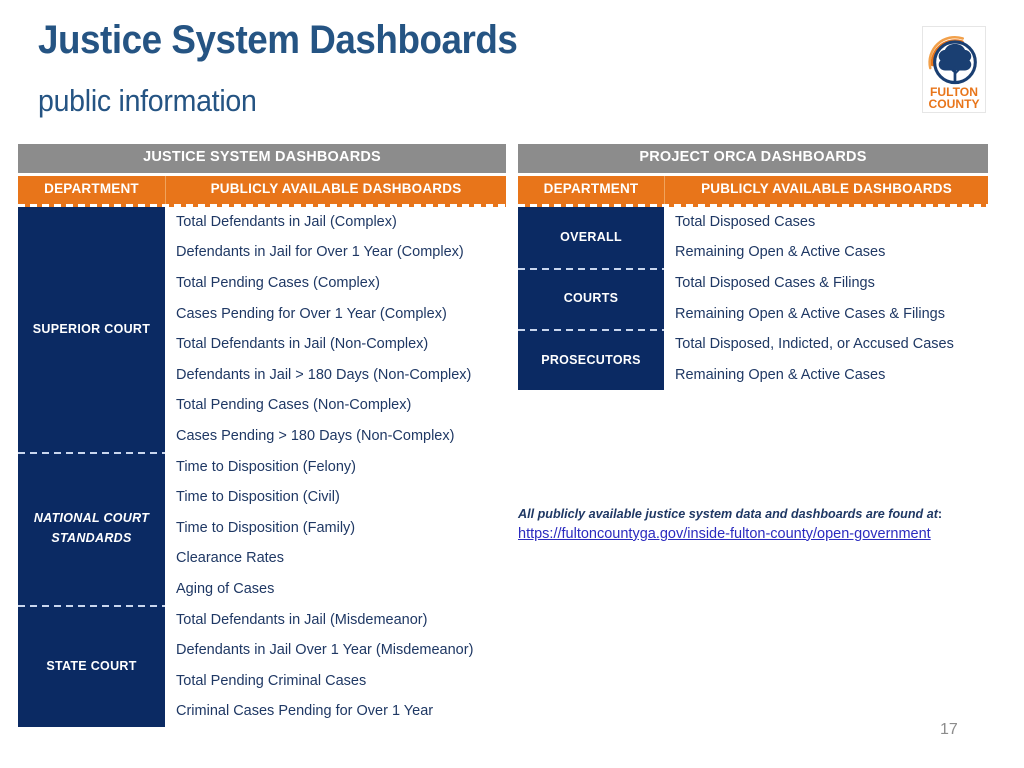 This screenshot has height=768, width=1024. What do you see at coordinates (940, 514) in the screenshot?
I see `footnote-colon: :` at bounding box center [940, 514].